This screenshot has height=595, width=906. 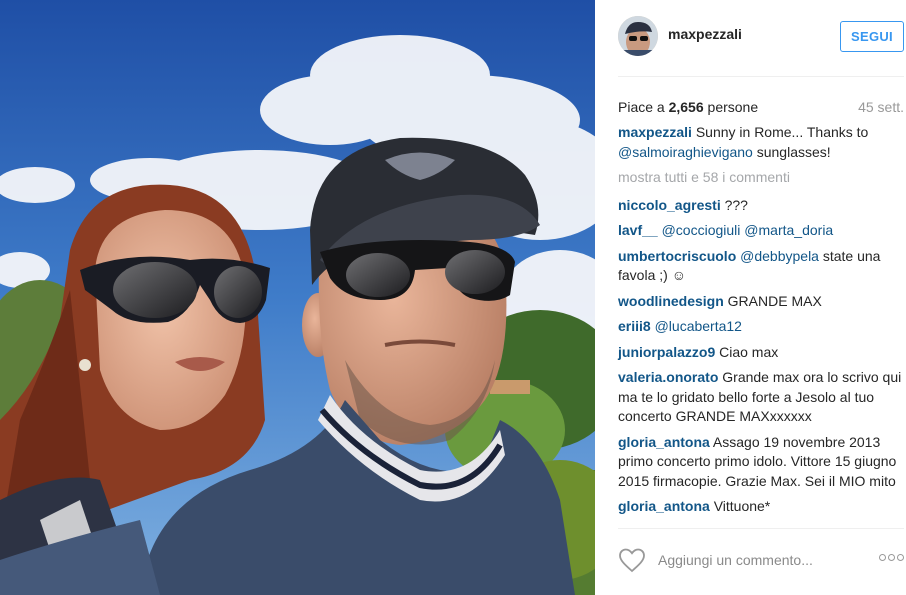 I want to click on list-item: woodlinedesign GRANDE MAX, so click(x=760, y=302).